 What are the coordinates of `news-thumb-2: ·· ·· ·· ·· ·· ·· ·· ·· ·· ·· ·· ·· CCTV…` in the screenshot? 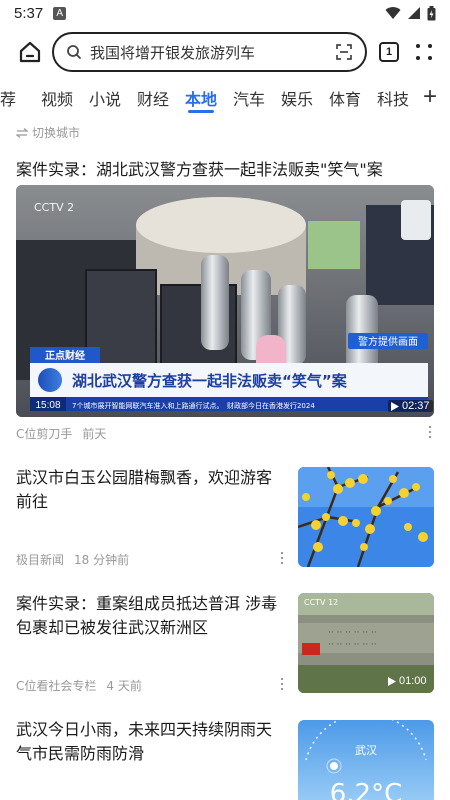 It's located at (366, 643).